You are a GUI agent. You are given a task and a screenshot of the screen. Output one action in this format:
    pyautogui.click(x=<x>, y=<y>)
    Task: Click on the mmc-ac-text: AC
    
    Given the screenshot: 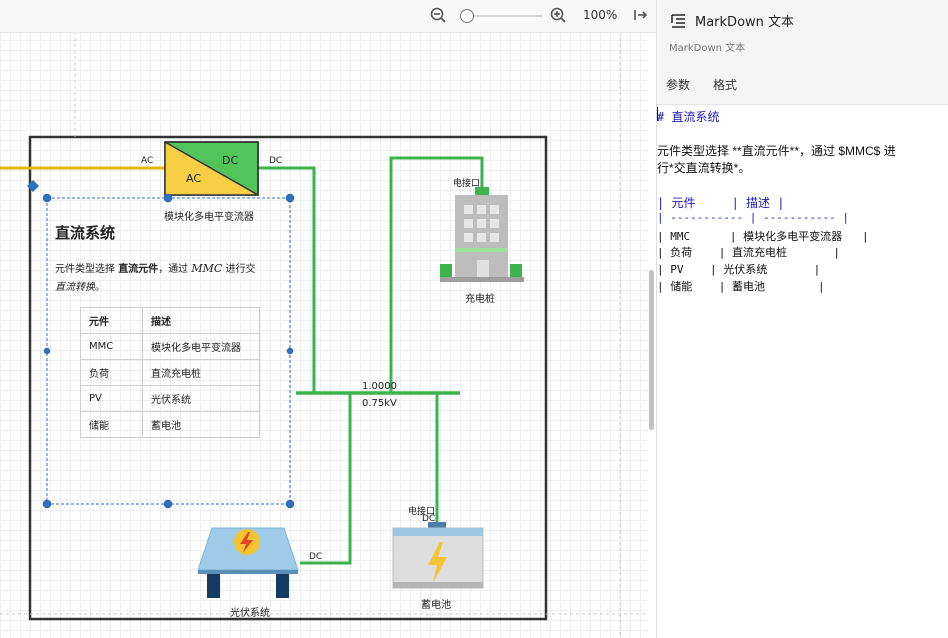 What is the action you would take?
    pyautogui.click(x=194, y=178)
    